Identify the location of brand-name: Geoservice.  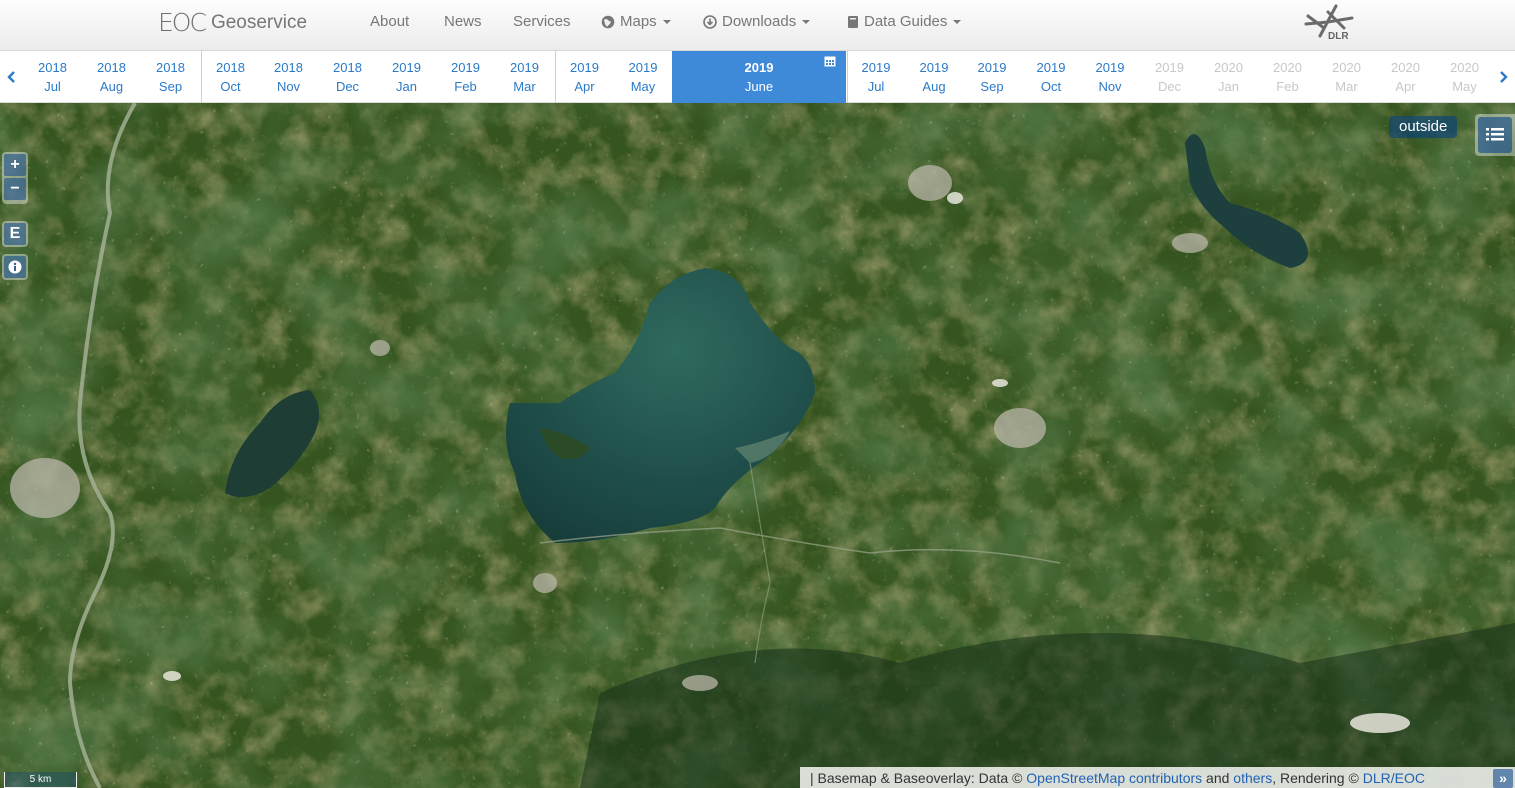
(259, 22).